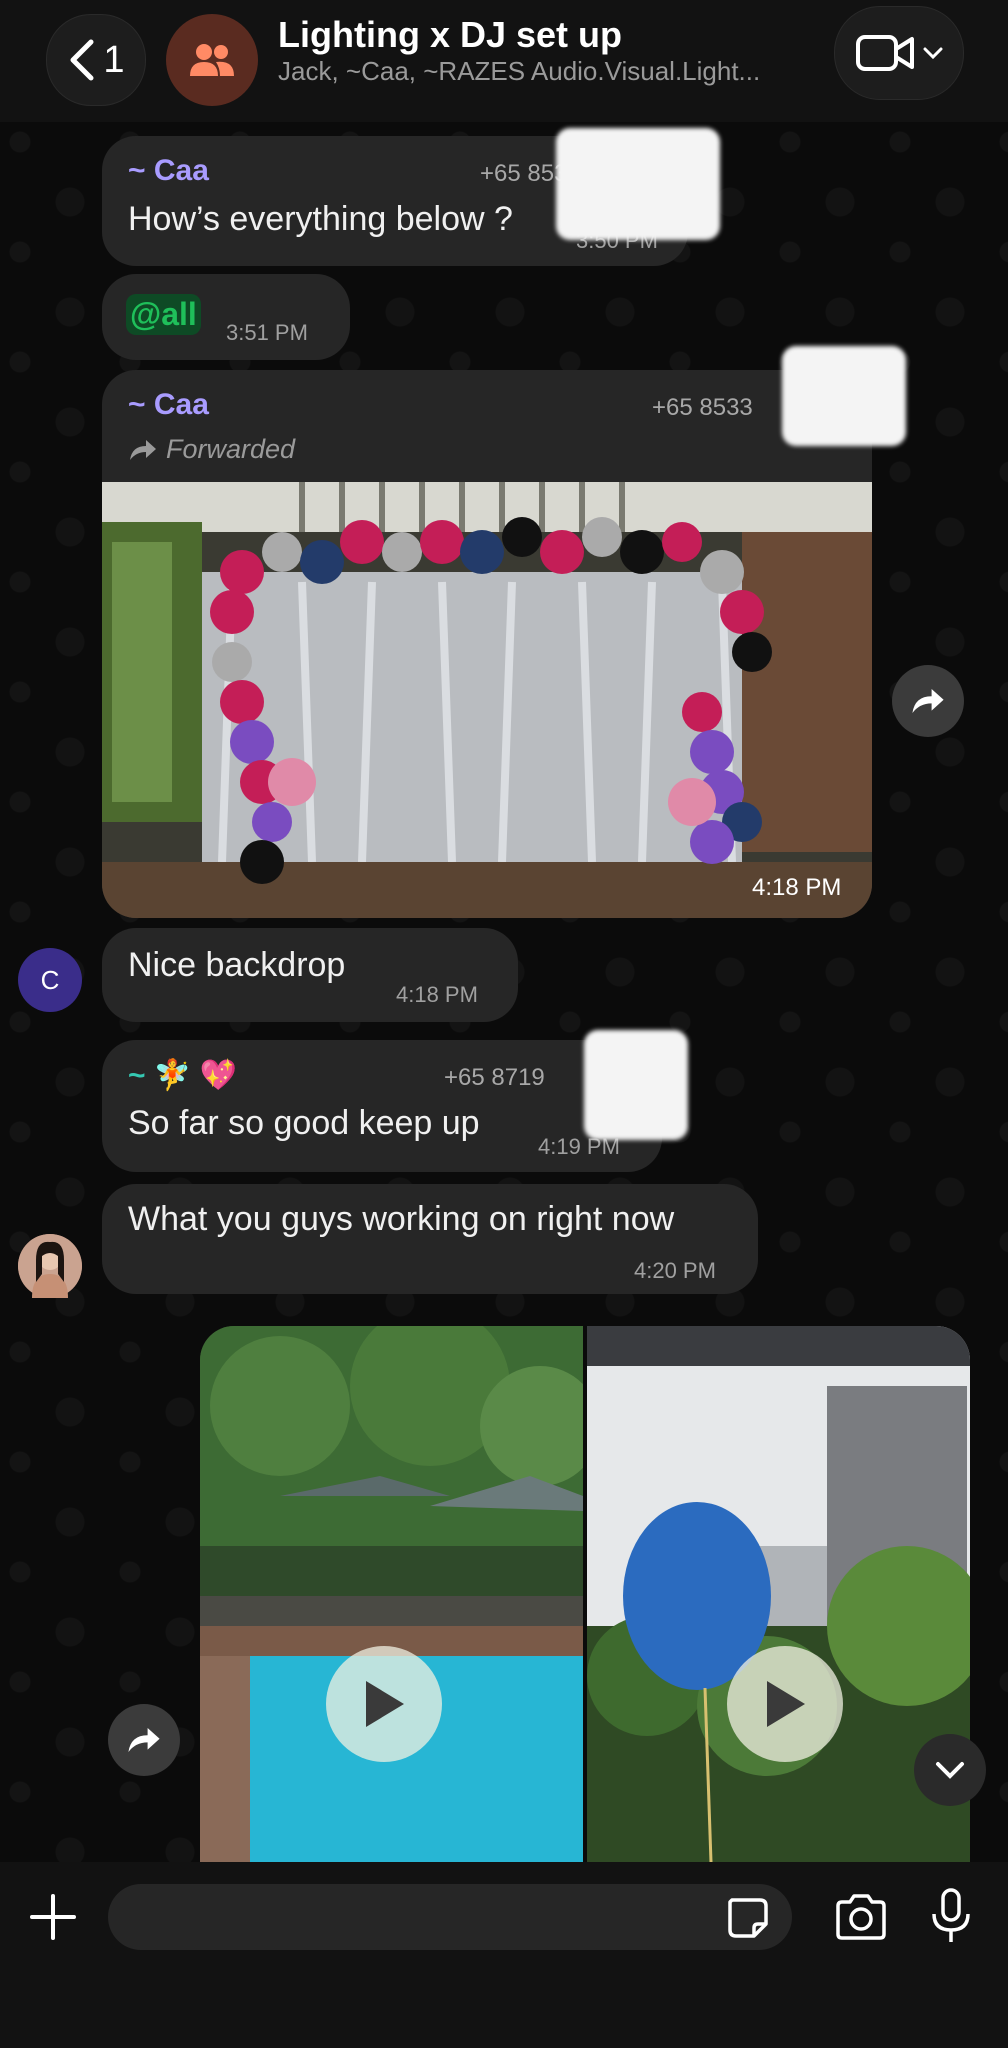 The image size is (1008, 2048). What do you see at coordinates (437, 994) in the screenshot?
I see `message-time: 4:18 PM` at bounding box center [437, 994].